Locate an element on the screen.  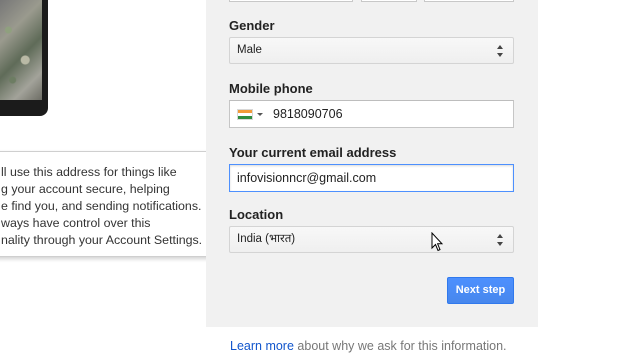
tooltip-line: e find you, and sending notifications. is located at coordinates (101, 206).